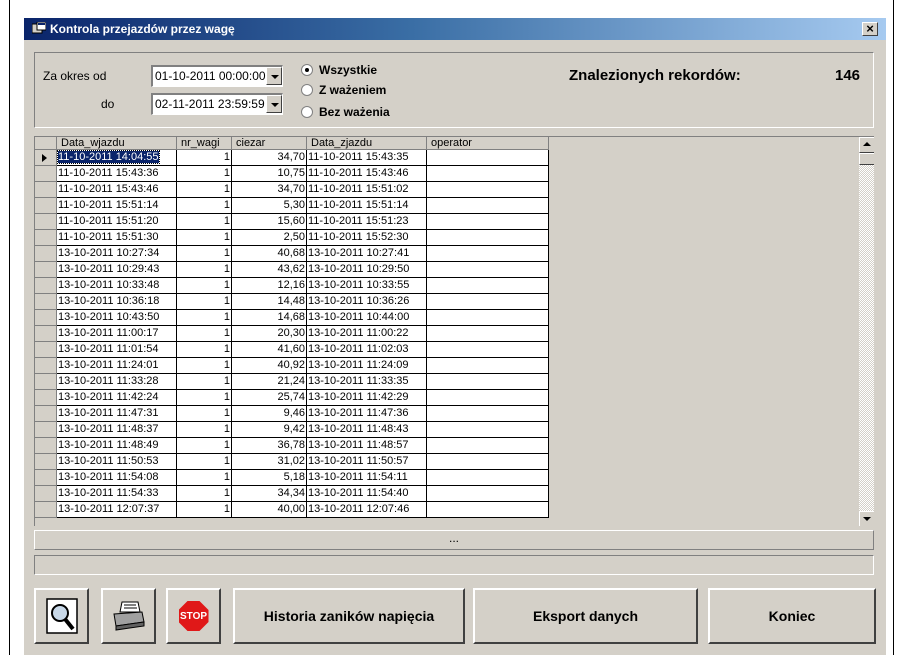  I want to click on table-cell: 13-10-2011 11:33:35, so click(367, 382).